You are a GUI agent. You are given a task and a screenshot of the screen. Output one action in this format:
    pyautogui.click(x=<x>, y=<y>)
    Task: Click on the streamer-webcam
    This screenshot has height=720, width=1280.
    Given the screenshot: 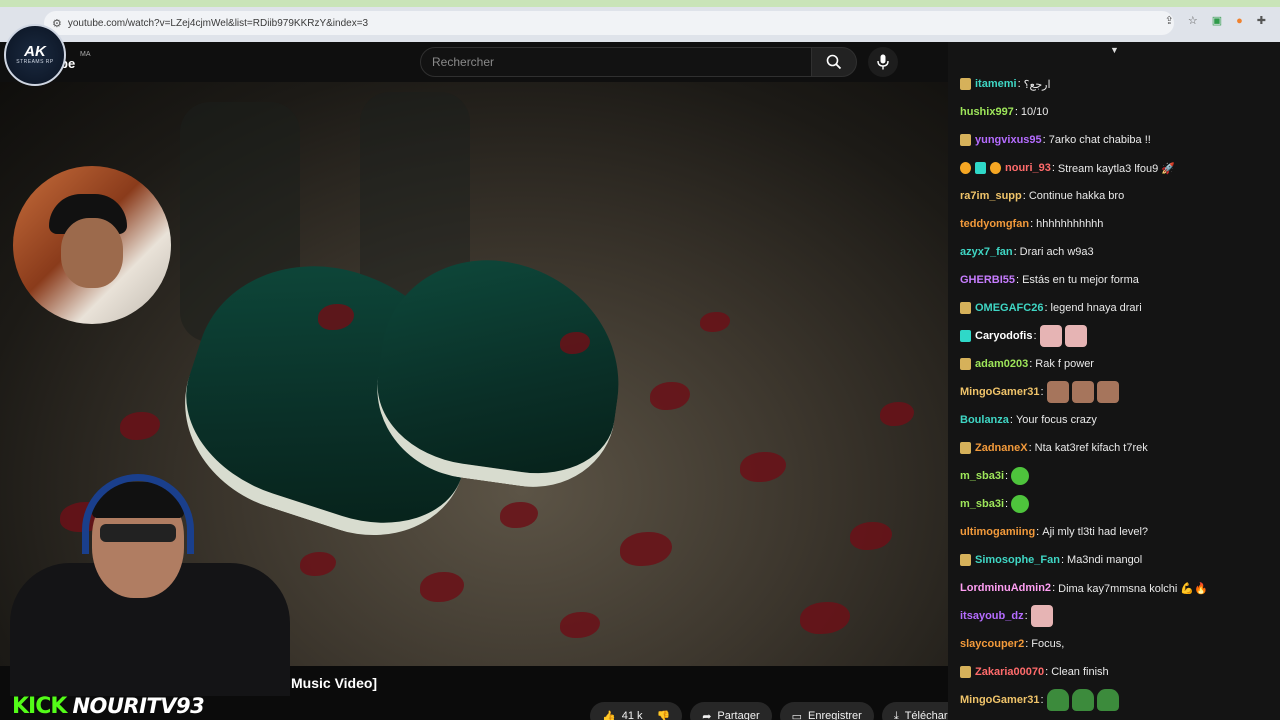 What is the action you would take?
    pyautogui.click(x=150, y=582)
    